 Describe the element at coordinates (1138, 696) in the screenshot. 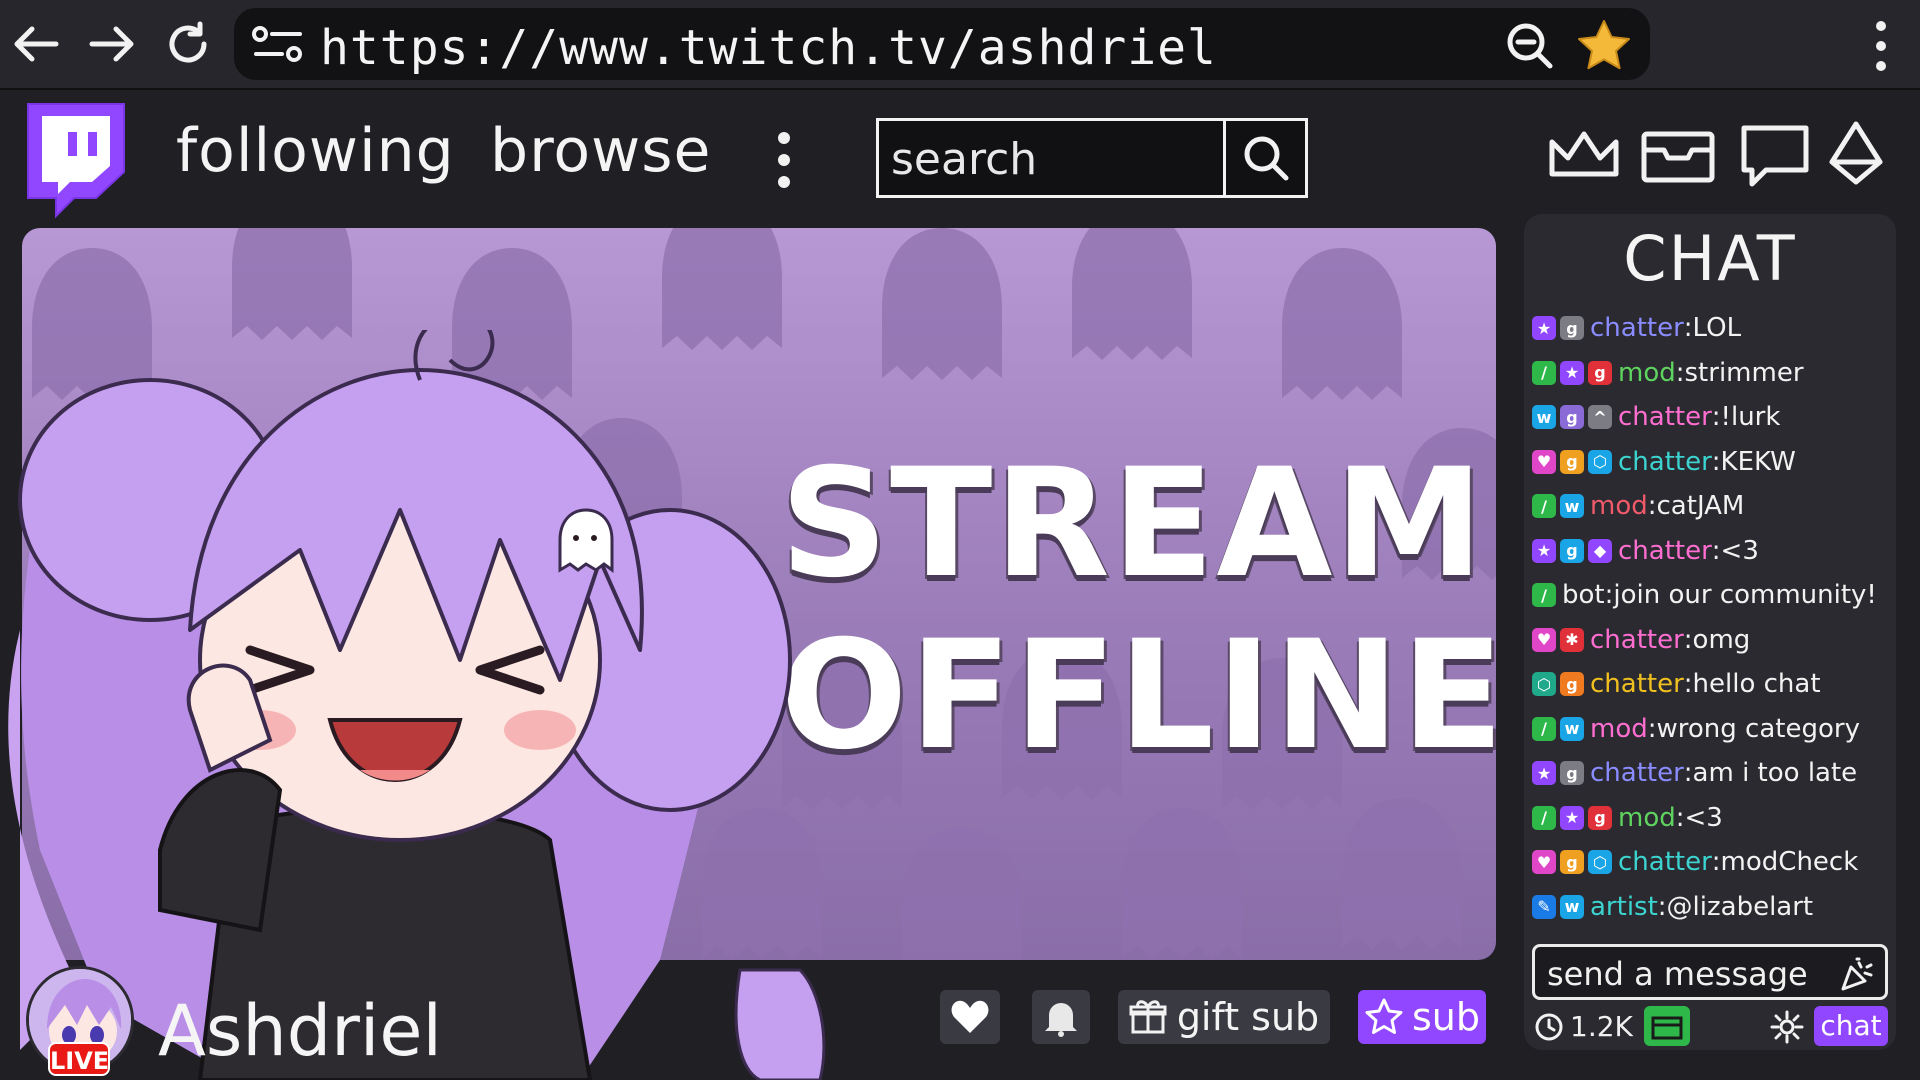

I see `offline-line-2: OFFLINE` at that location.